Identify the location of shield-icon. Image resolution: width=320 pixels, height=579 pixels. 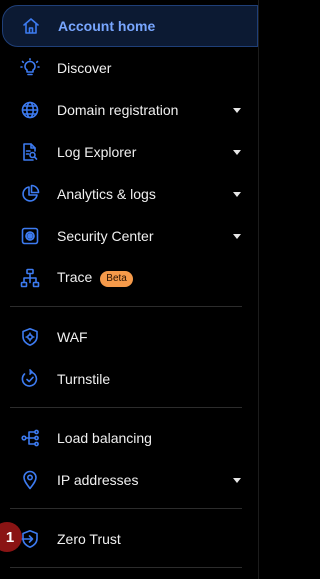
(30, 337).